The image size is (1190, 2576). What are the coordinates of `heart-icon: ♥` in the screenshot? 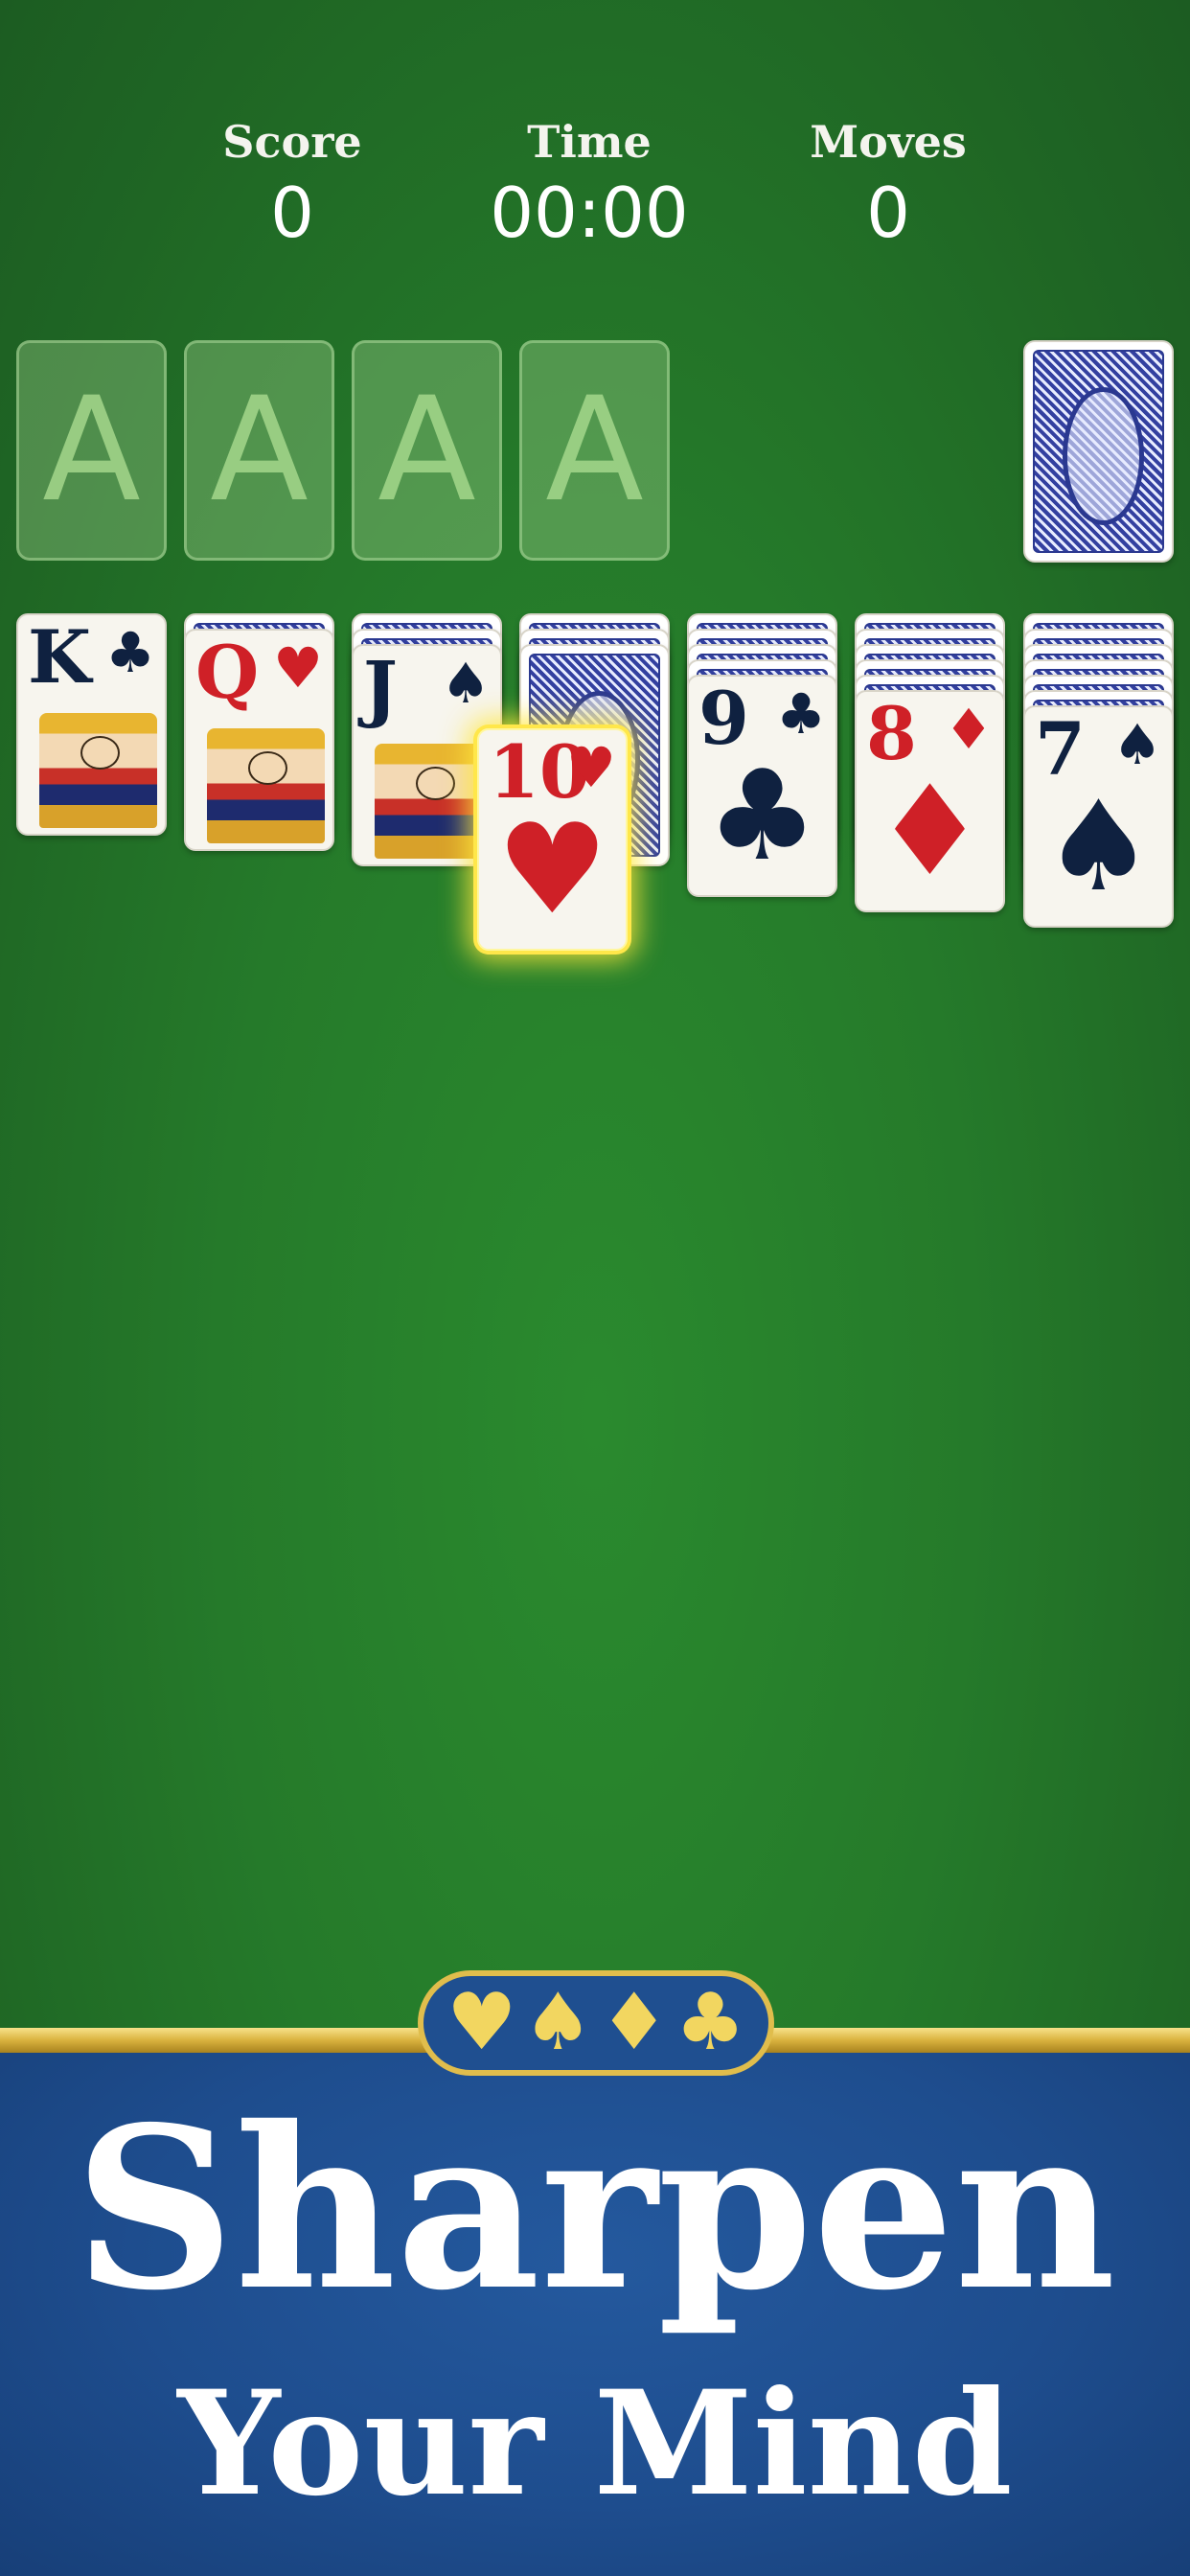 It's located at (482, 2022).